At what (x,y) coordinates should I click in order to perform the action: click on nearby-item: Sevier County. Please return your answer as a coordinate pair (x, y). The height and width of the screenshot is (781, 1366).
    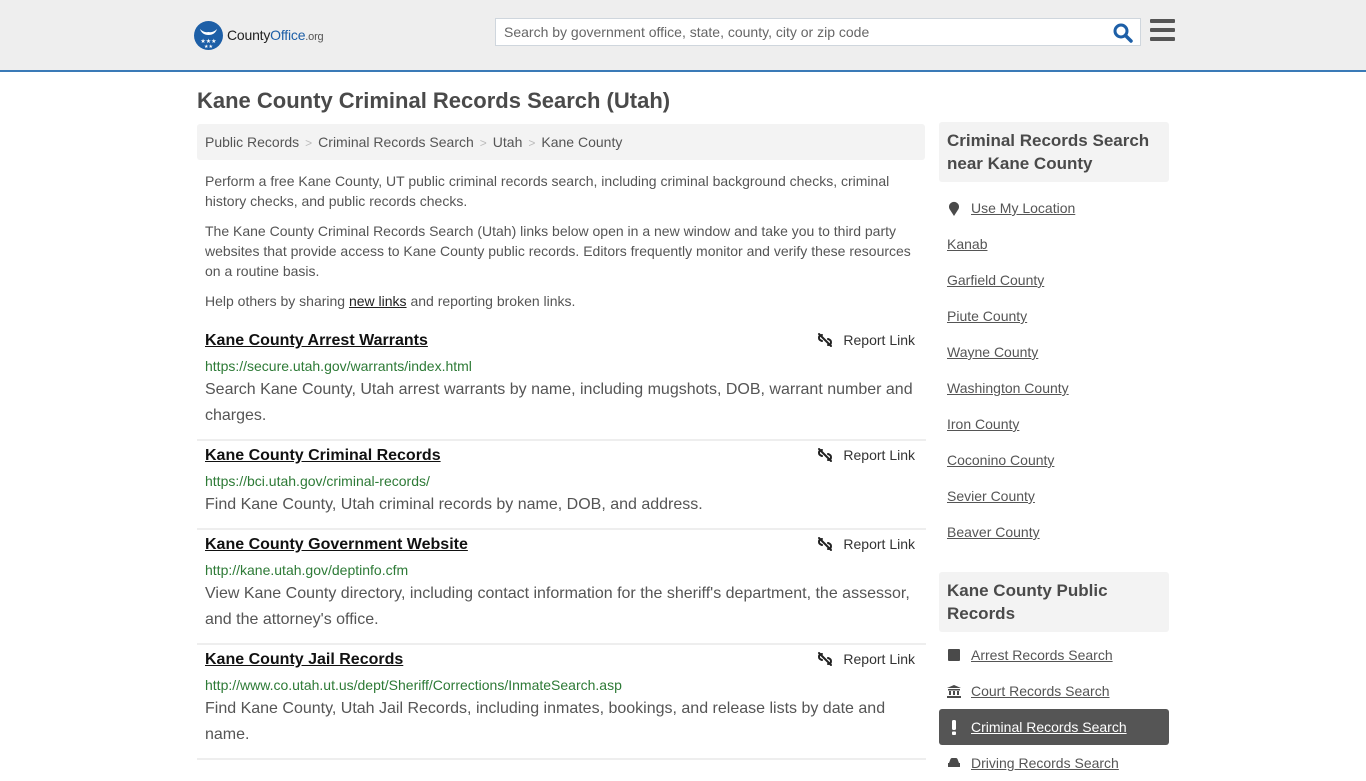
    Looking at the image, I should click on (1054, 496).